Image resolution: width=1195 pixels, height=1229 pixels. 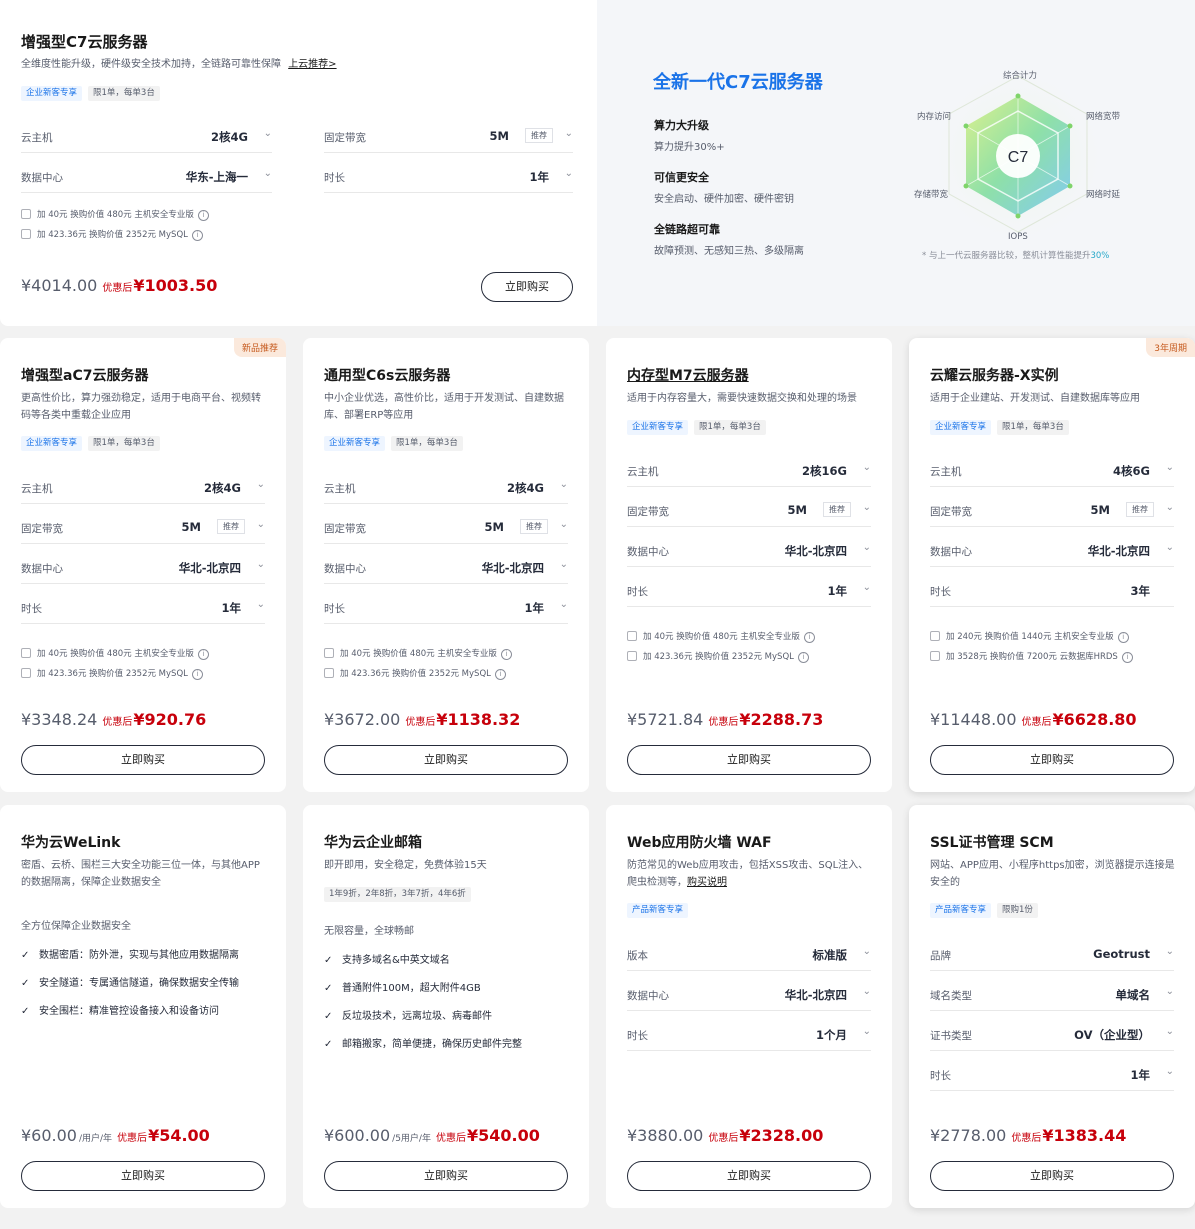 What do you see at coordinates (1052, 955) in the screenshot?
I see `field-select: 品牌 Geotrust ⌄` at bounding box center [1052, 955].